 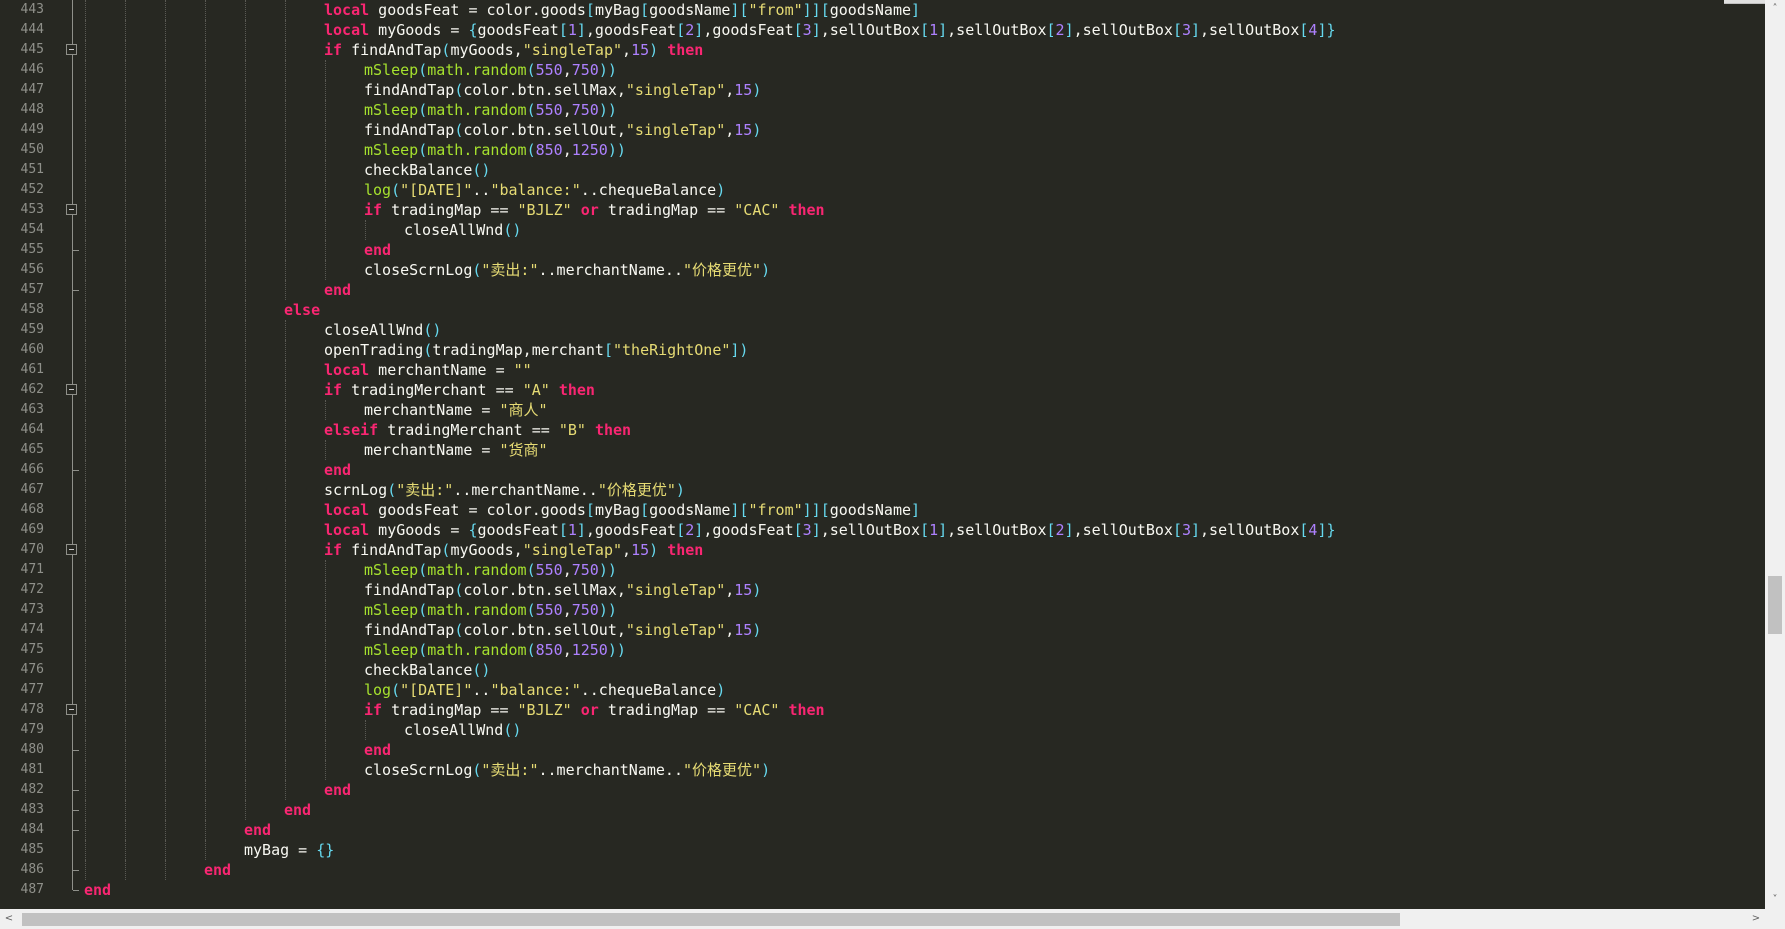 I want to click on line-number: 476, so click(x=32, y=669).